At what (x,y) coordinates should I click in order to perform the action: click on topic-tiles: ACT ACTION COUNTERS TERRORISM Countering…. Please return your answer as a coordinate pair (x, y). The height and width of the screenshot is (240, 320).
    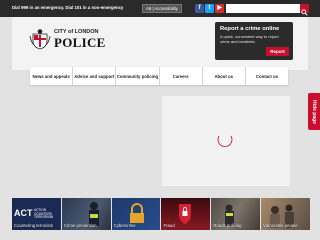
    Looking at the image, I should click on (161, 214).